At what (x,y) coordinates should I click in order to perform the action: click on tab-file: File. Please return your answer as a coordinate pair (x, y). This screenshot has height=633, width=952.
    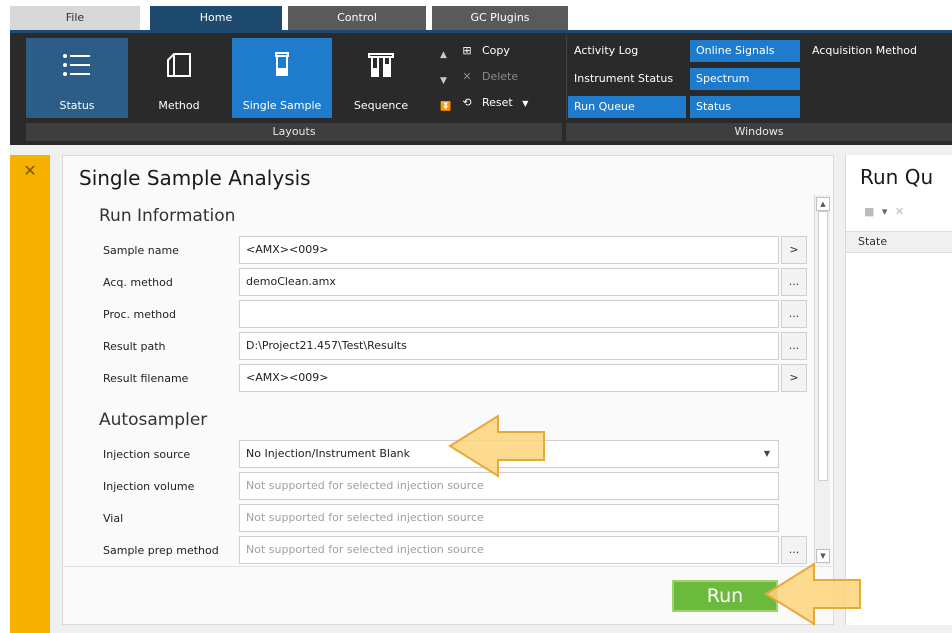
    Looking at the image, I should click on (75, 18).